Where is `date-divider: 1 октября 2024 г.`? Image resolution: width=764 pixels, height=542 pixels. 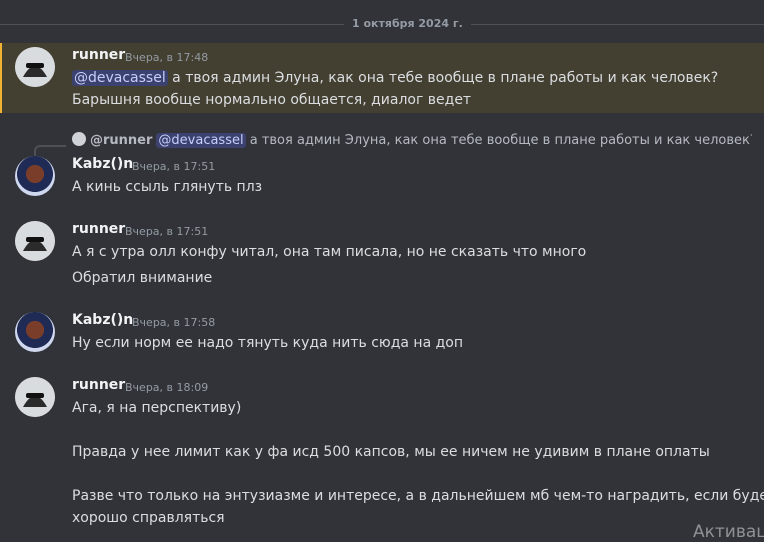
date-divider: 1 октября 2024 г. is located at coordinates (382, 24).